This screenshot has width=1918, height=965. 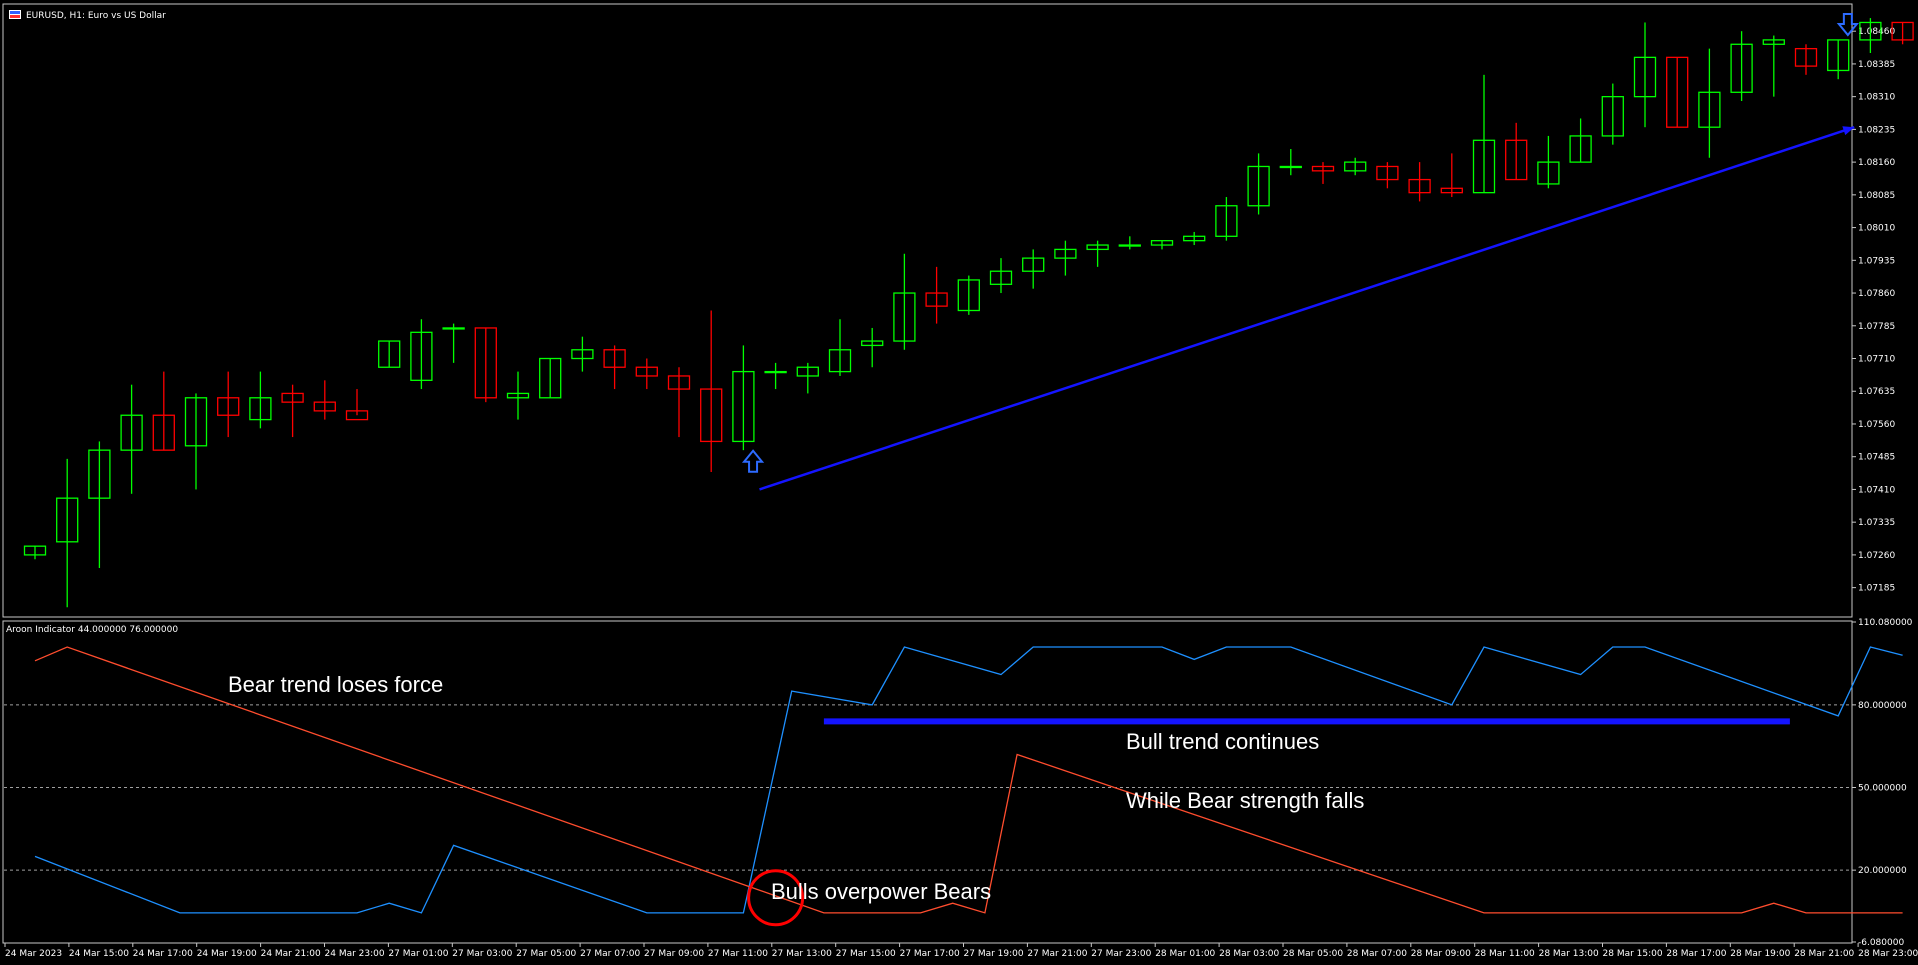 I want to click on time-tick-label: 28 Mar 01:00, so click(x=1185, y=954).